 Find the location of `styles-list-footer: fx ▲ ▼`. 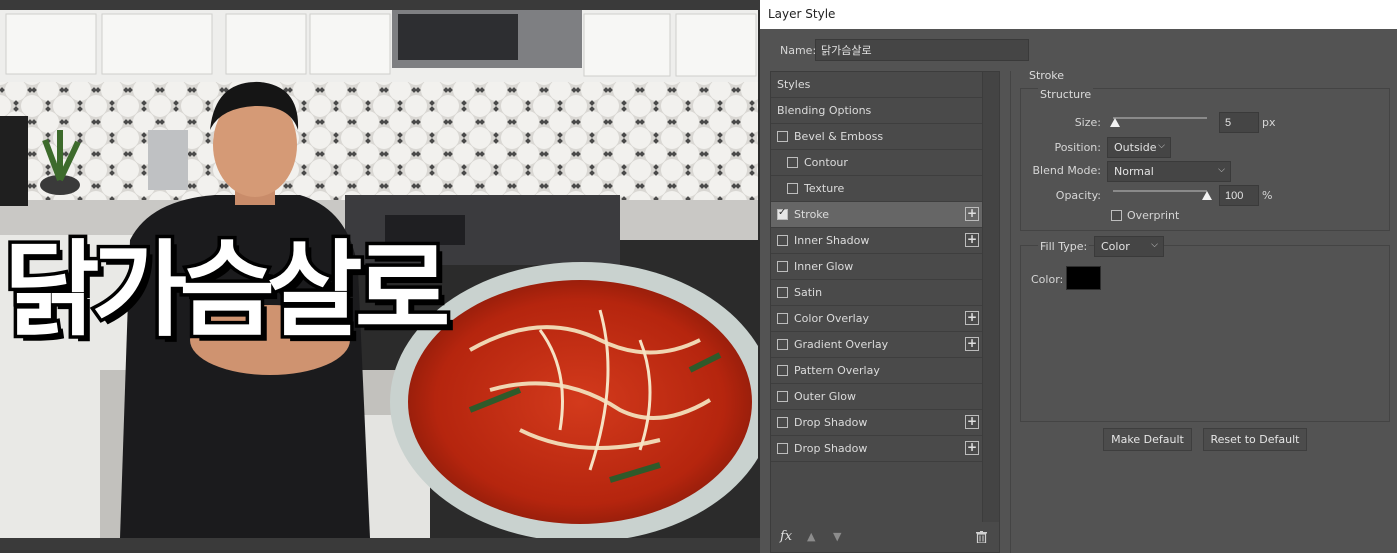

styles-list-footer: fx ▲ ▼ is located at coordinates (885, 537).